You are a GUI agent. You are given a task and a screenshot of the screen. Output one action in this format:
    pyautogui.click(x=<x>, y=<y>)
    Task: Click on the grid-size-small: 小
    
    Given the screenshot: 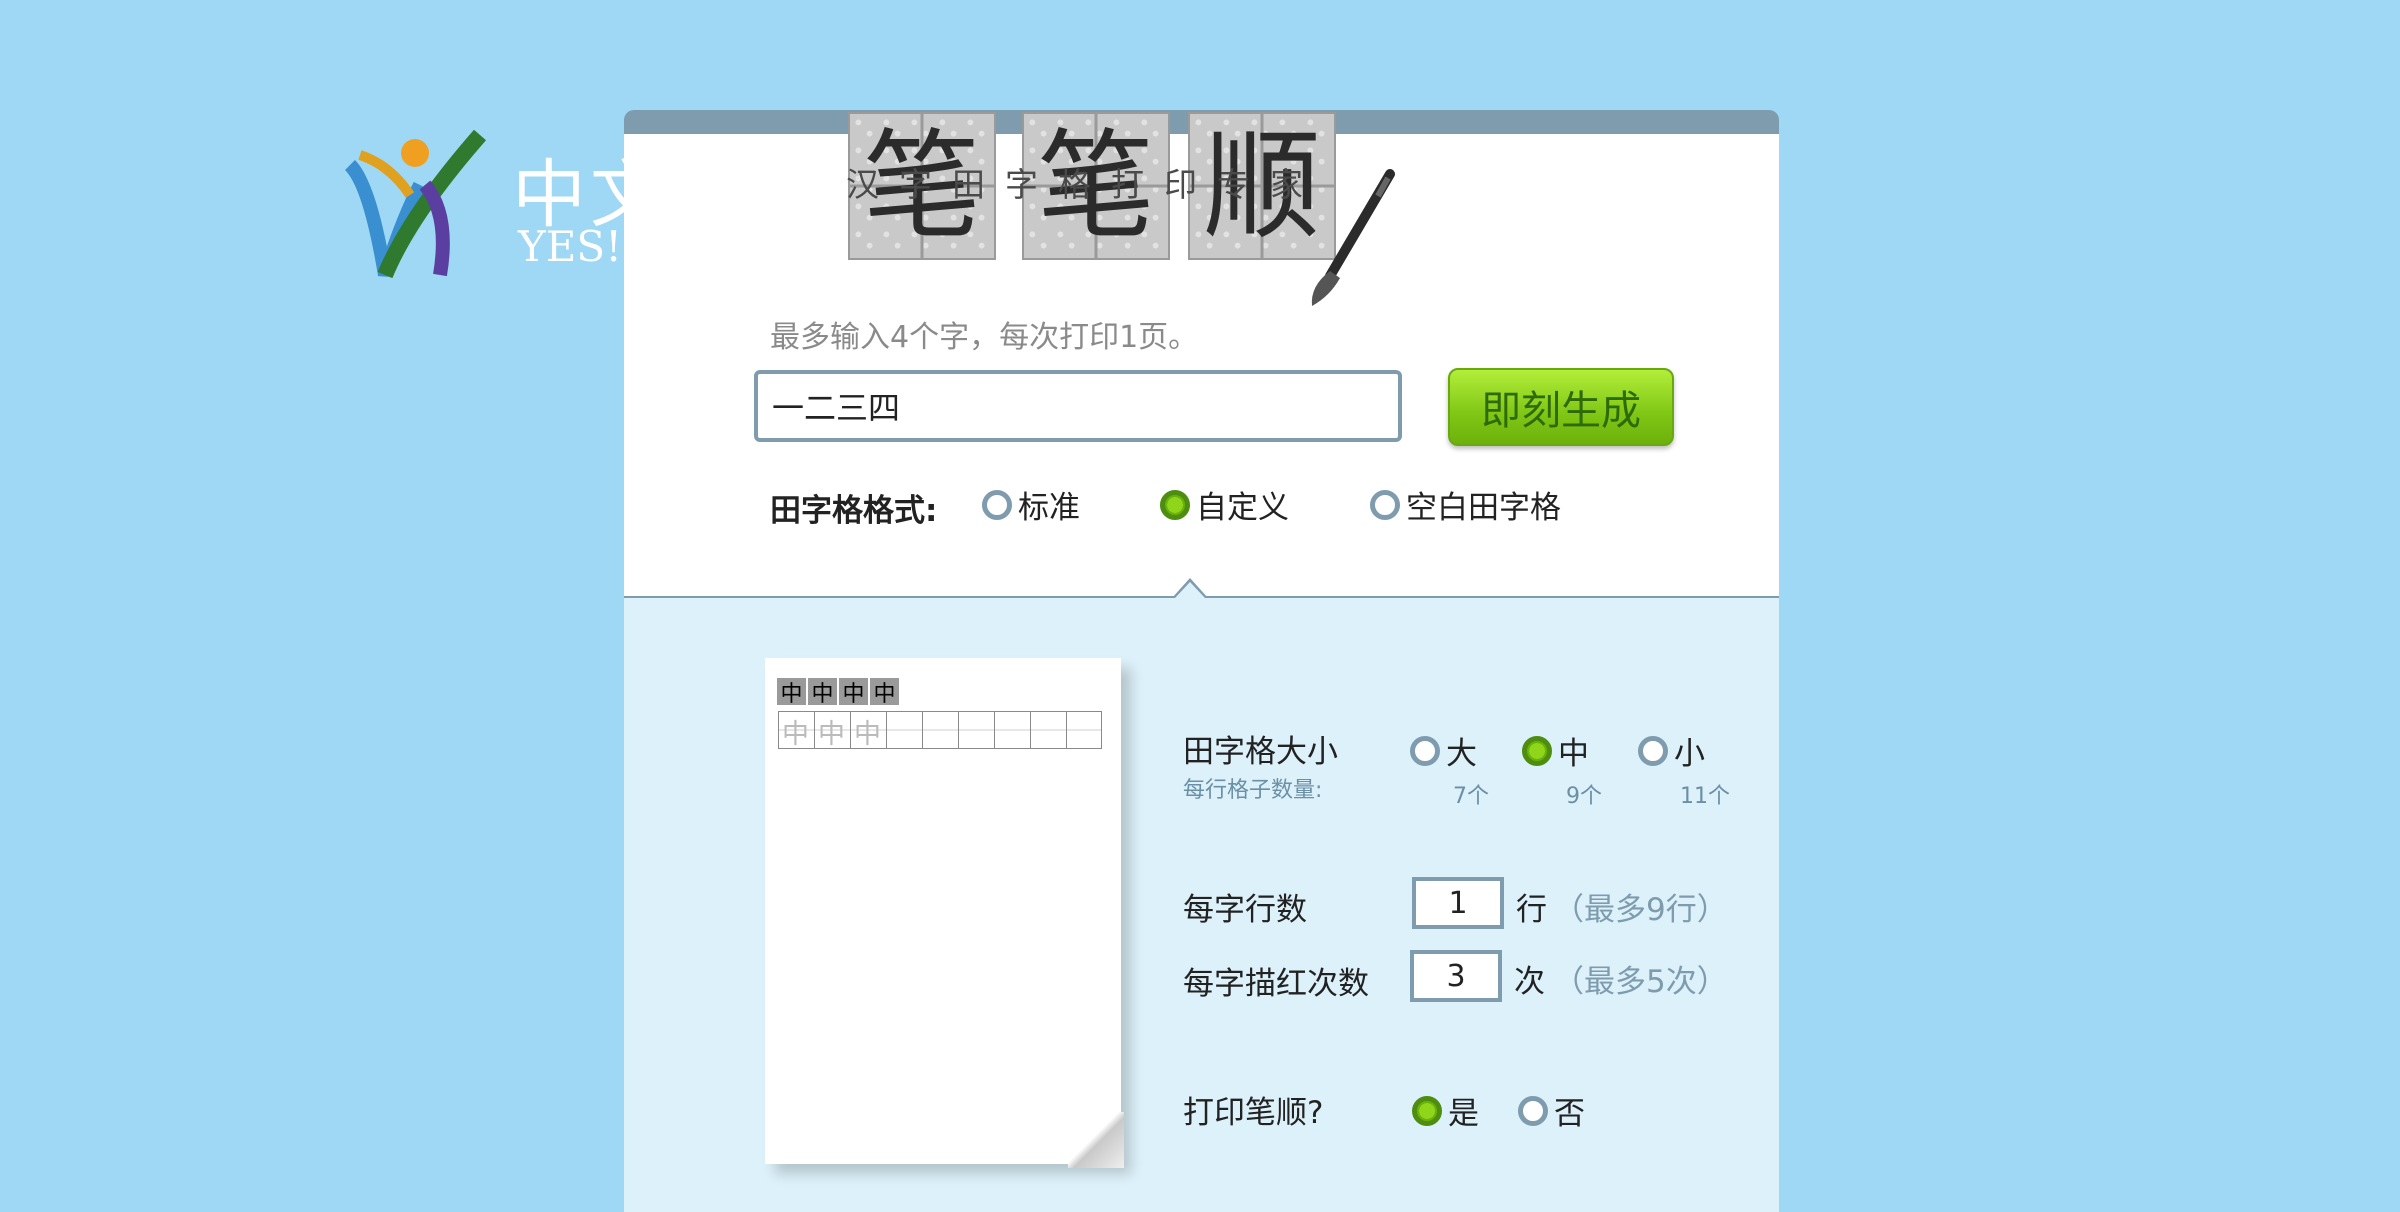 What is the action you would take?
    pyautogui.click(x=1671, y=750)
    